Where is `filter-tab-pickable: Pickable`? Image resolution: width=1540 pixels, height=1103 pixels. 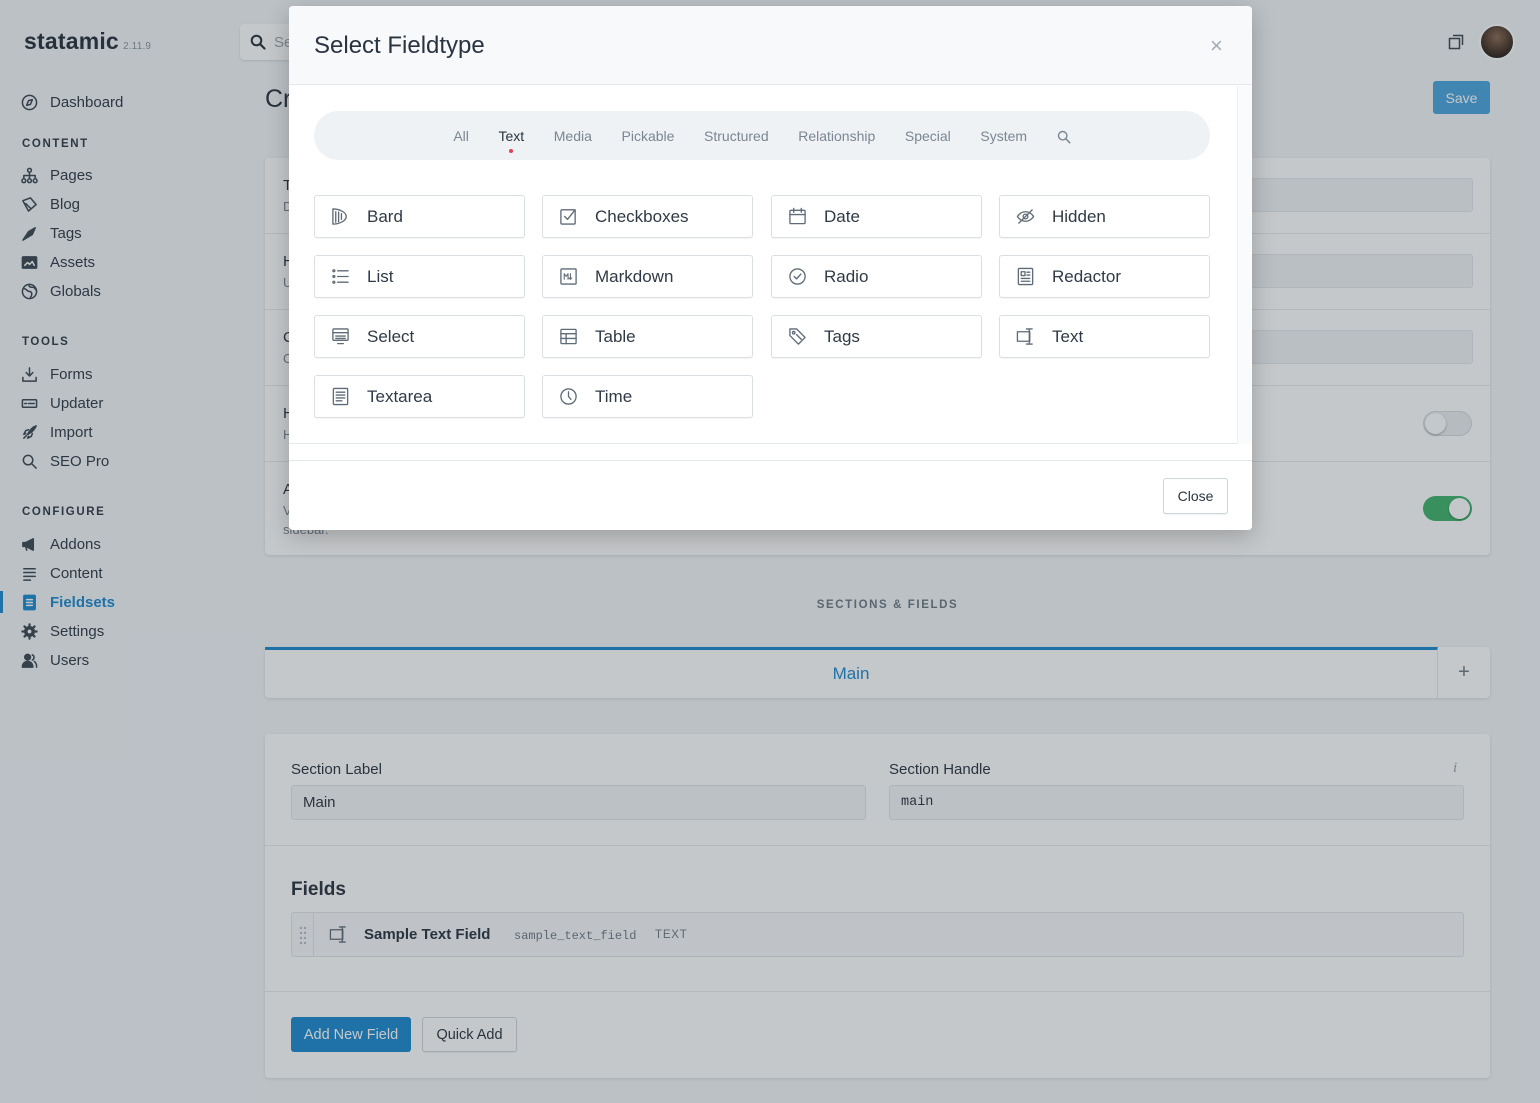 filter-tab-pickable: Pickable is located at coordinates (648, 136).